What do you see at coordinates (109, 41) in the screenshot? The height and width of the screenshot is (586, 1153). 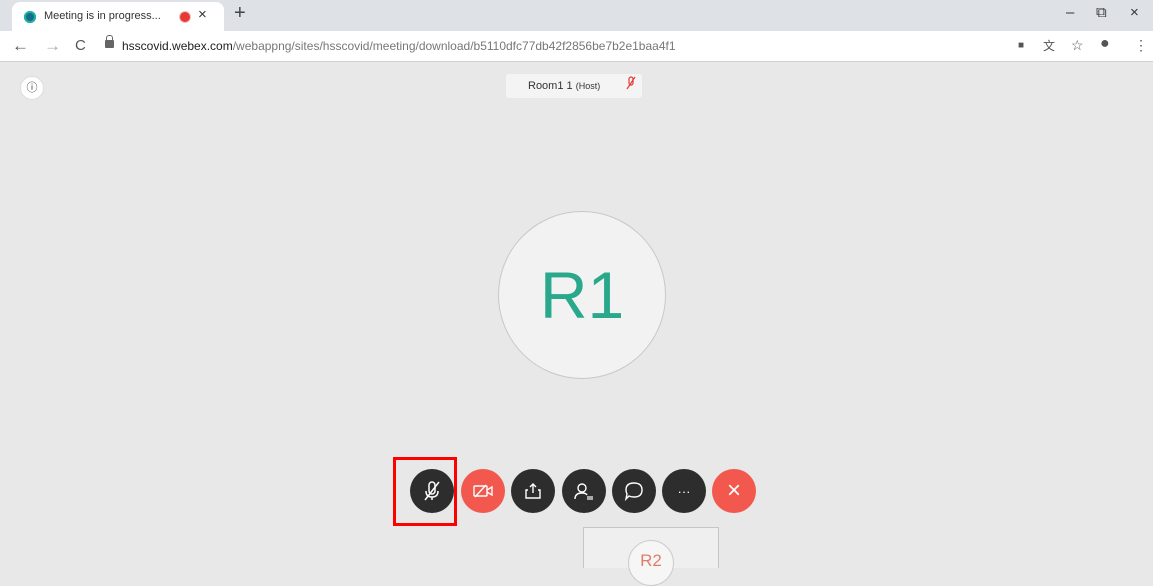 I see `lock-icon` at bounding box center [109, 41].